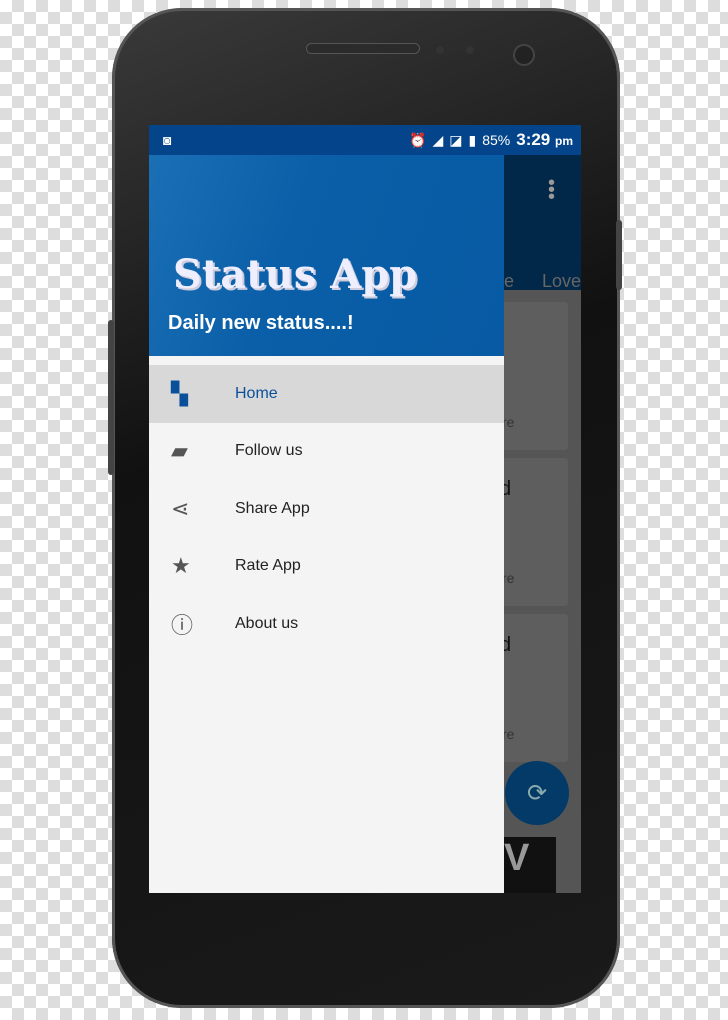 The height and width of the screenshot is (1020, 728). What do you see at coordinates (272, 508) in the screenshot?
I see `menu-label: Share App` at bounding box center [272, 508].